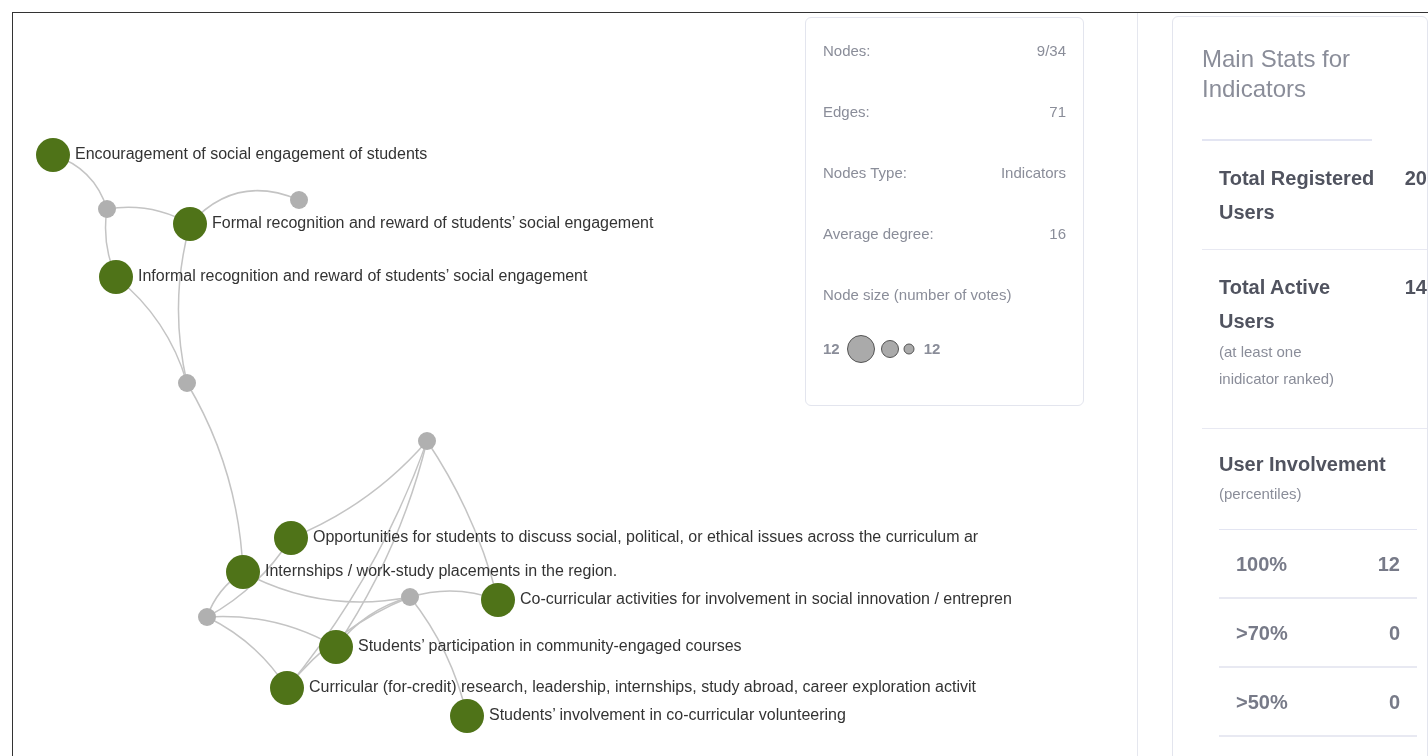 This screenshot has height=756, width=1428. I want to click on node-label: Encouragement of social engagement of students, so click(251, 154).